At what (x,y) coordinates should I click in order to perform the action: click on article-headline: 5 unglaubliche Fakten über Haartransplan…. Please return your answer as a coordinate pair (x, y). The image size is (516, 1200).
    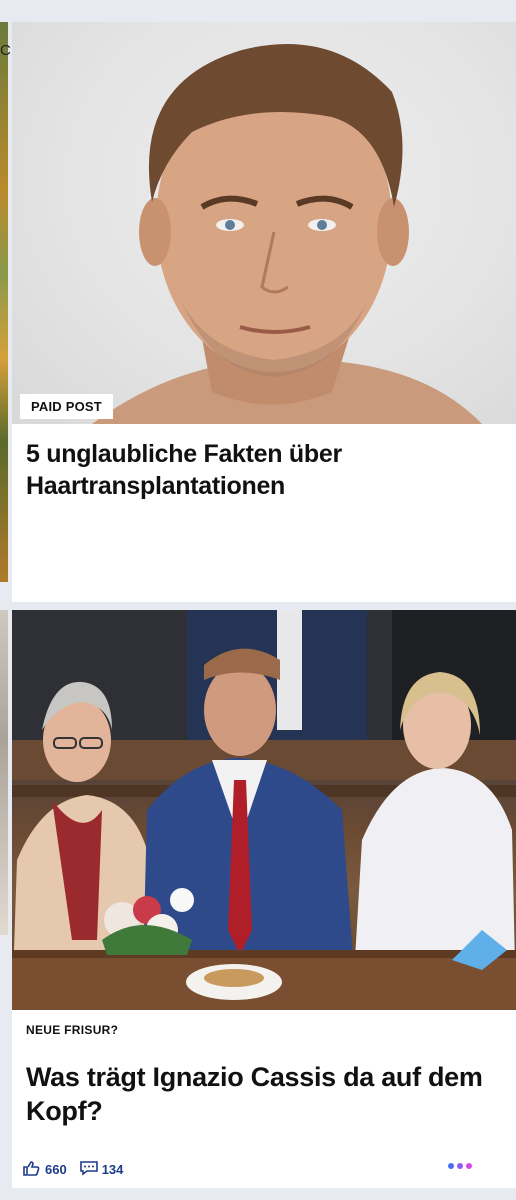
    Looking at the image, I should click on (264, 470).